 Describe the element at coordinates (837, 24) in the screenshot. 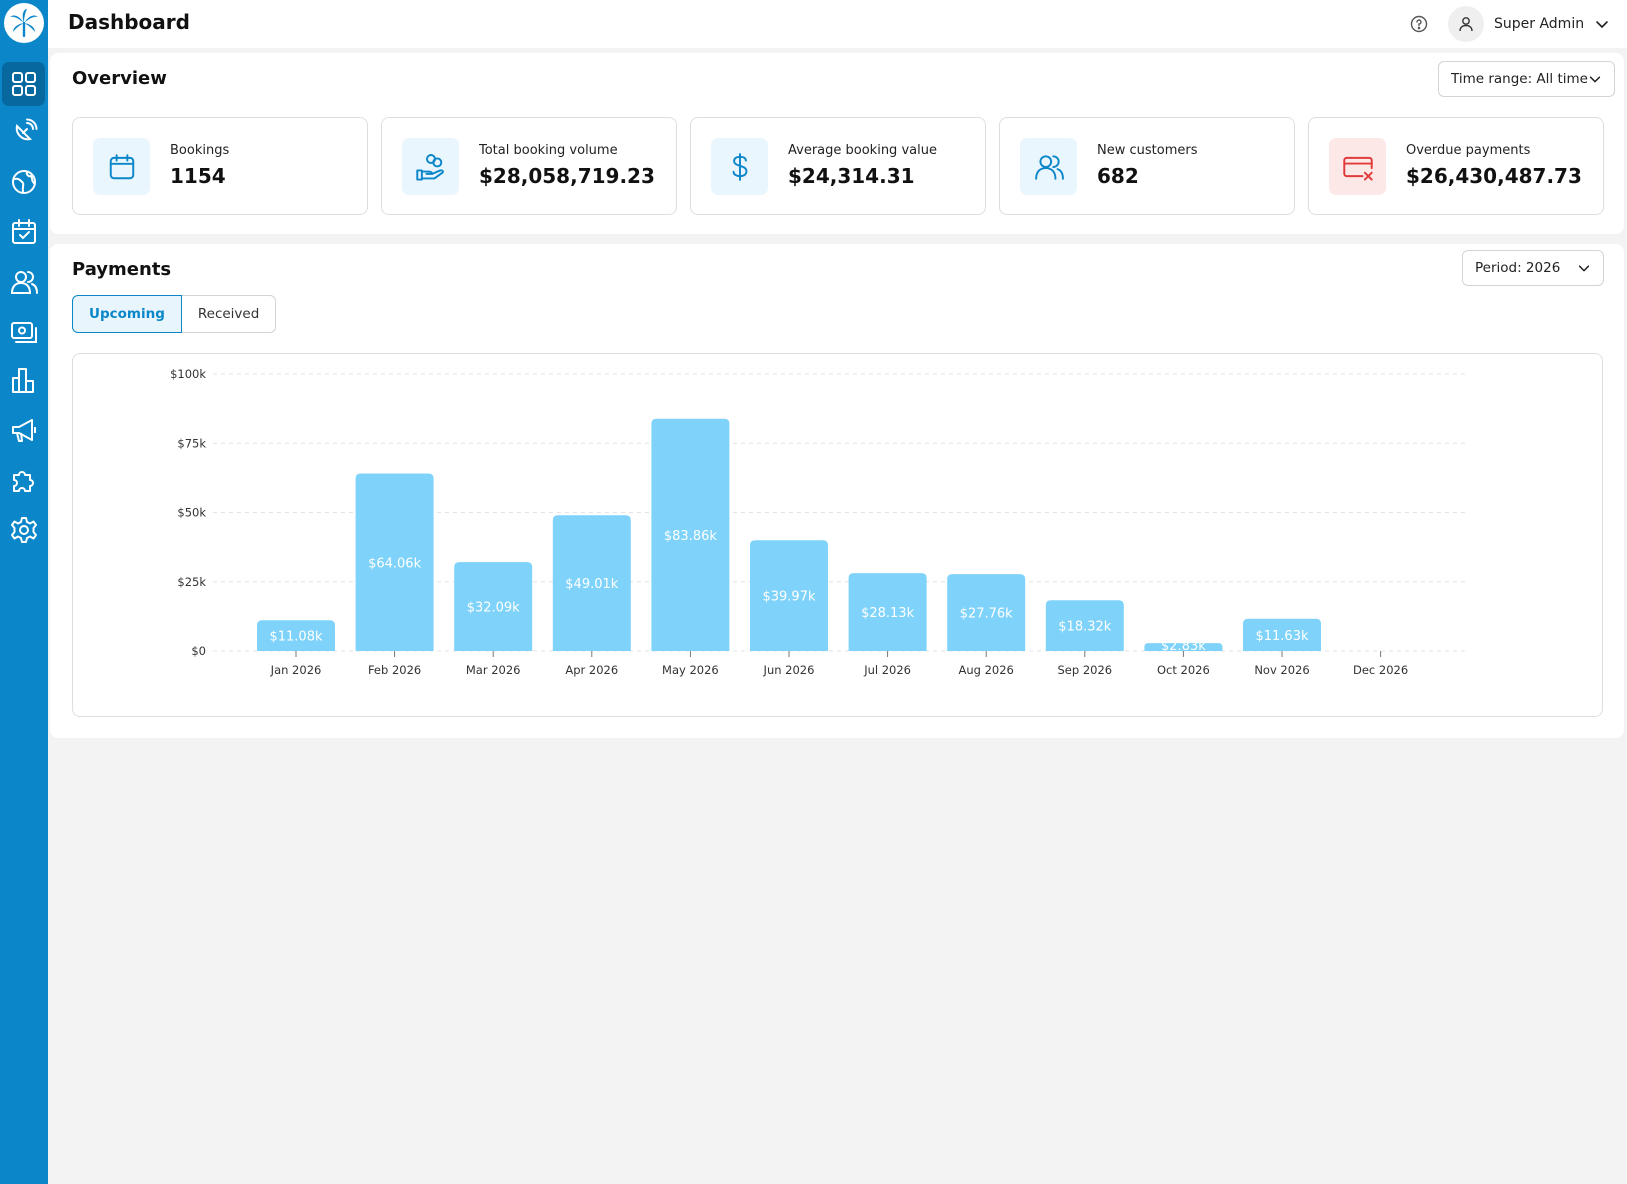

I see `top-header: Dashboard Super Admin` at that location.